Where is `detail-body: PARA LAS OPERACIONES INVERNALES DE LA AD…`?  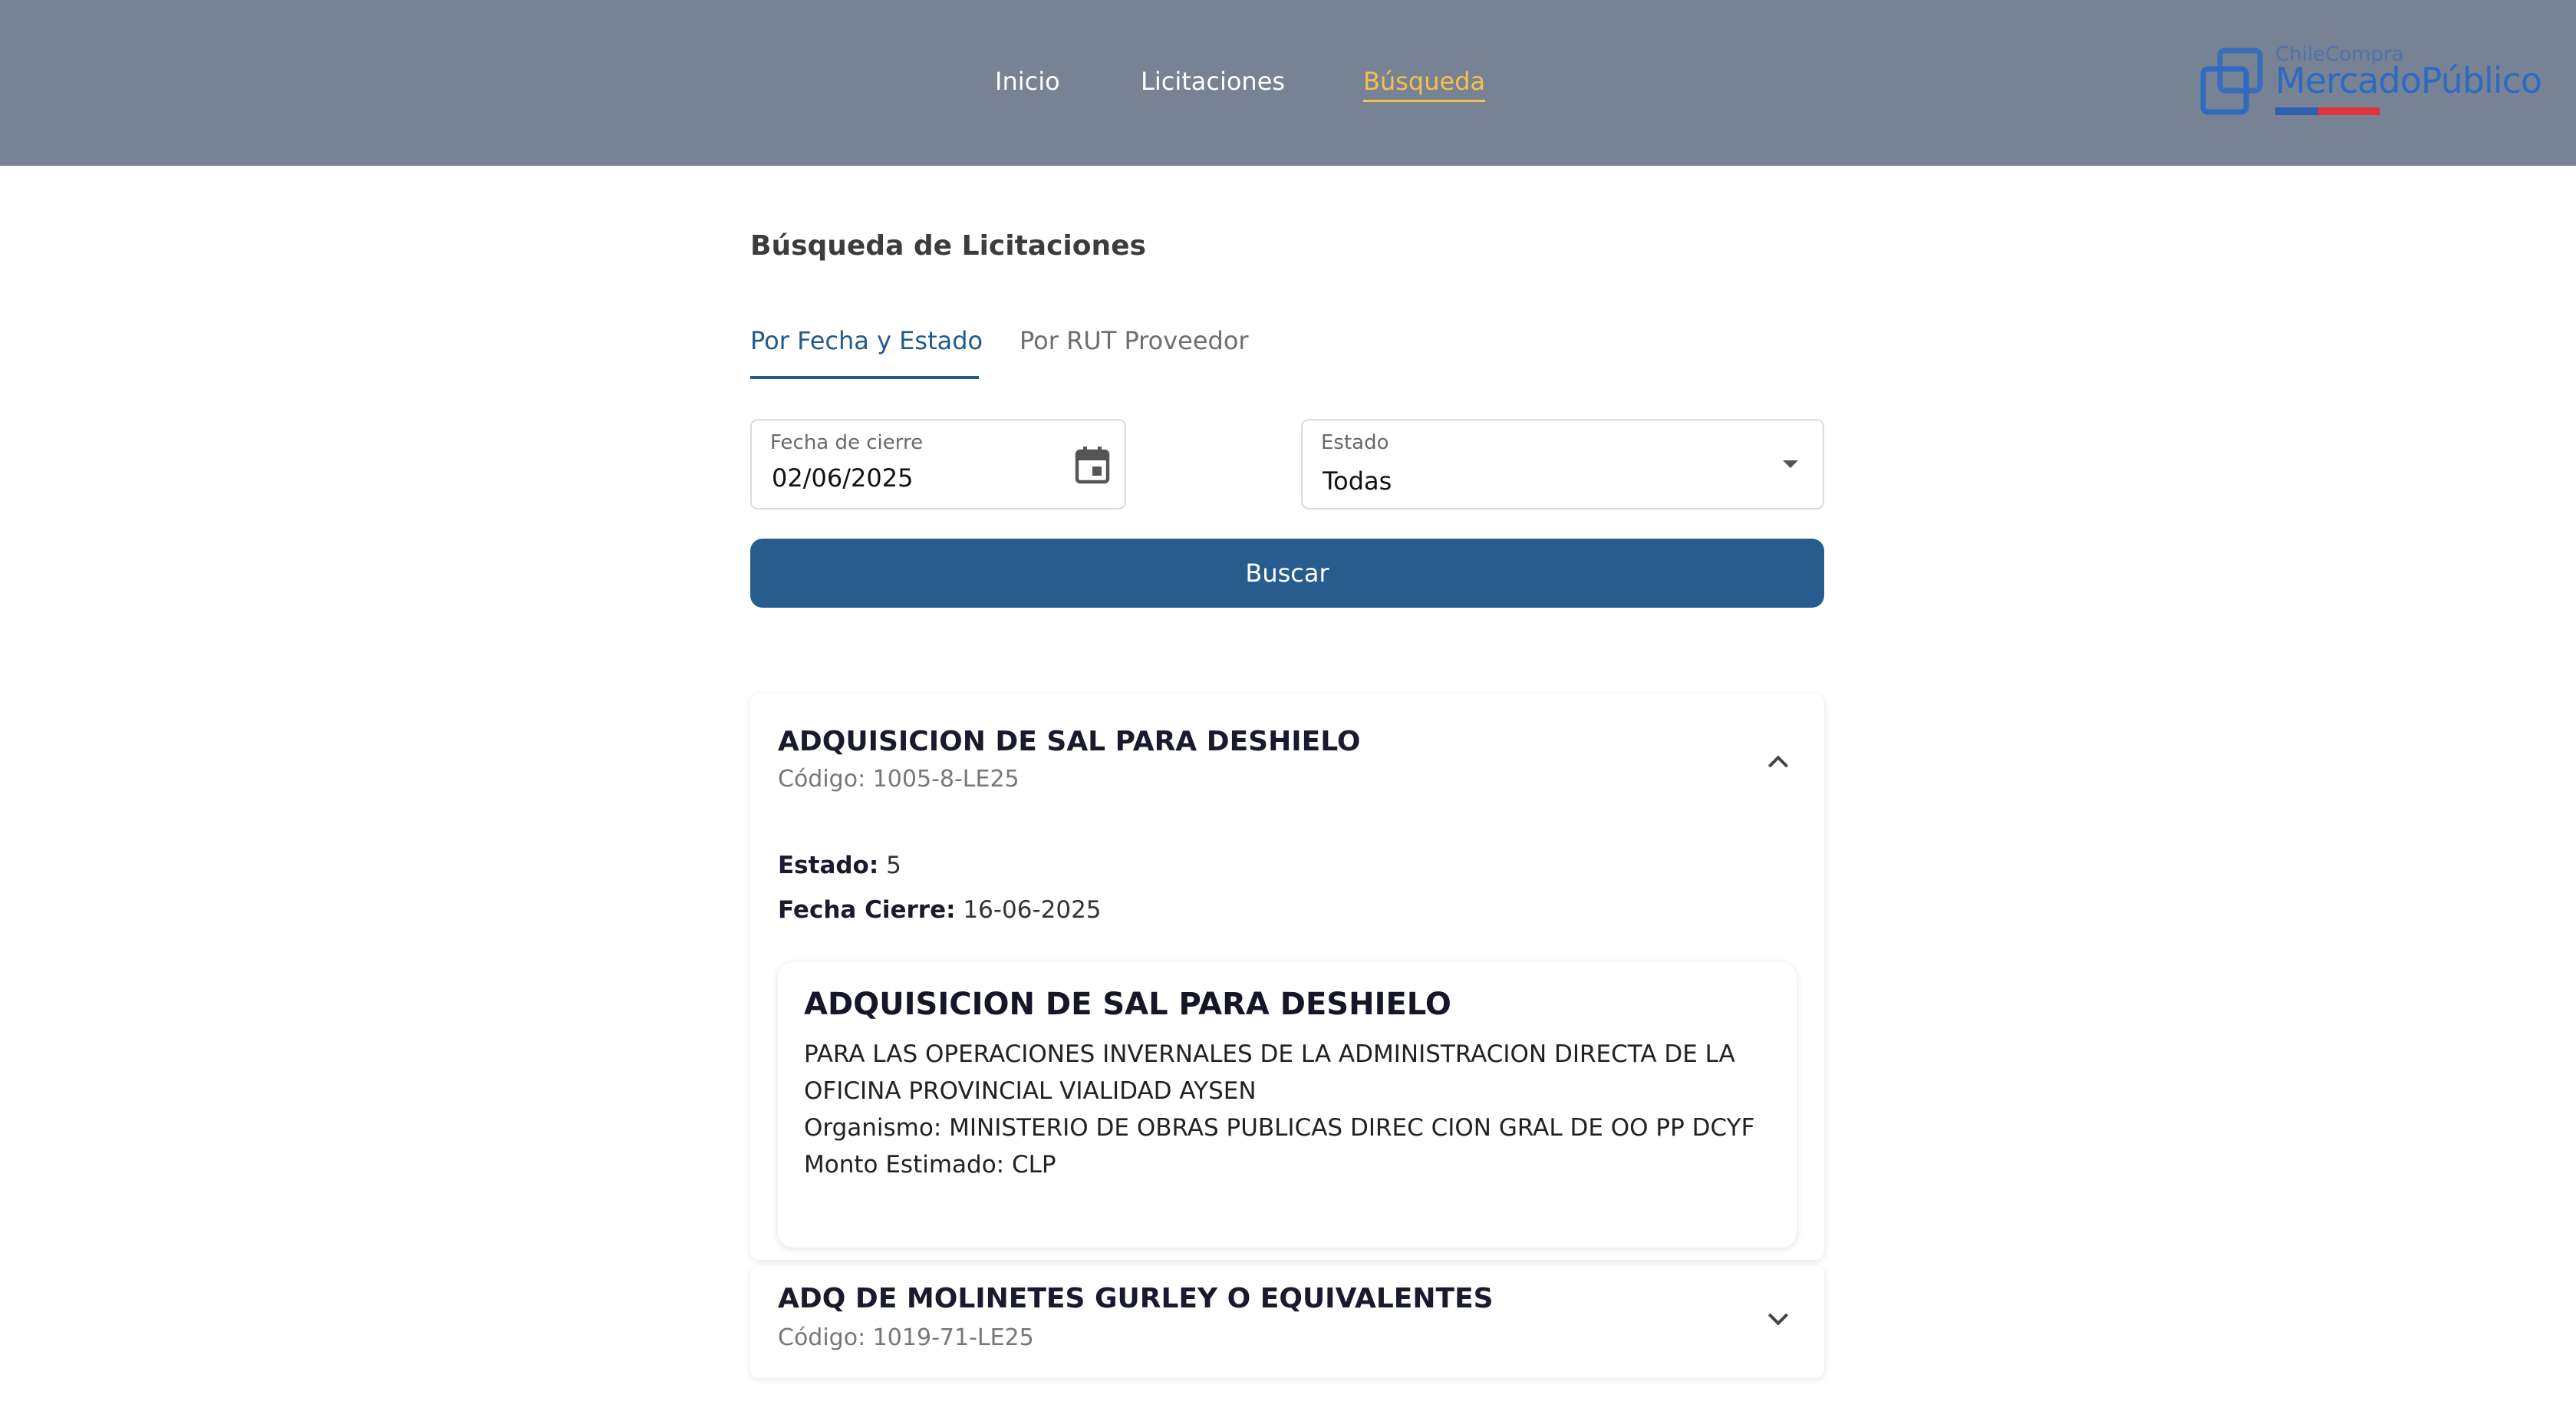 detail-body: PARA LAS OPERACIONES INVERNALES DE LA AD… is located at coordinates (1291, 1109).